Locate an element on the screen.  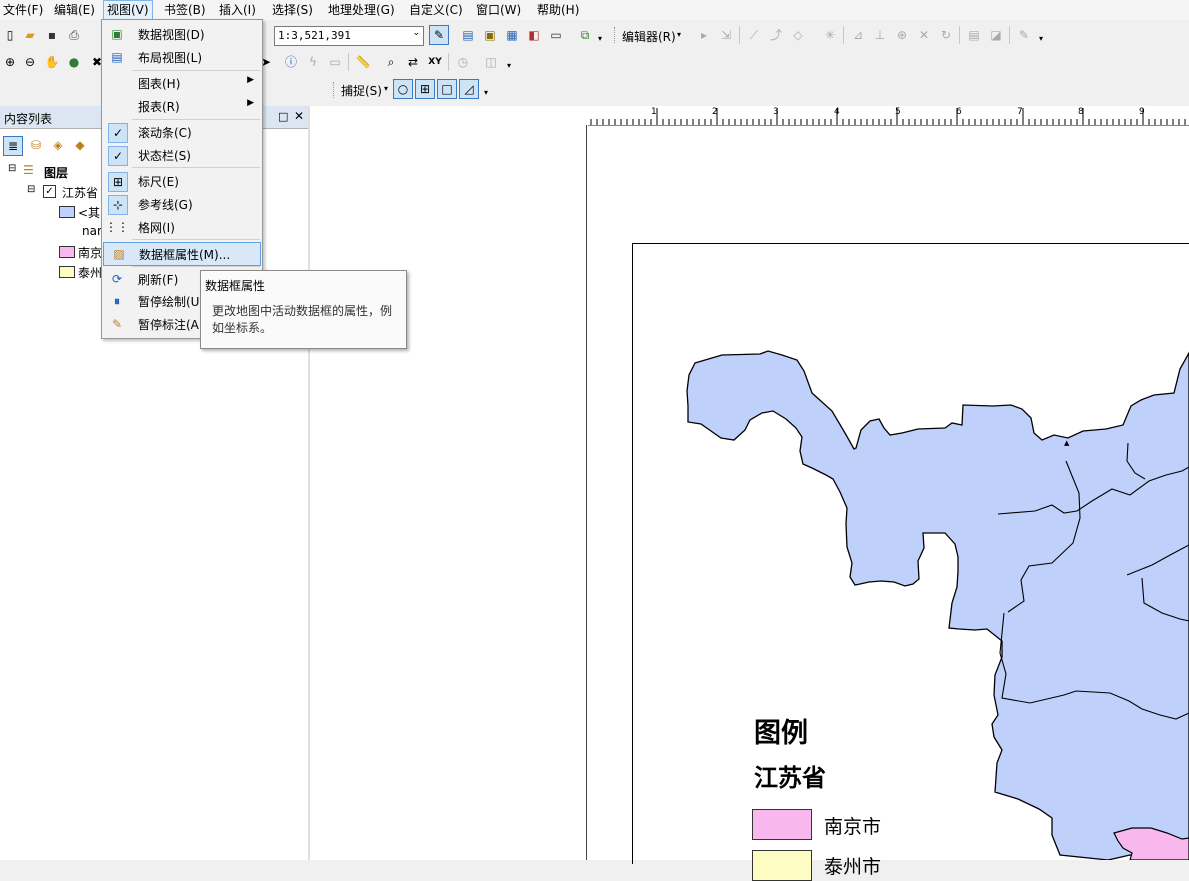
data-frame-label: 图层 is located at coordinates (56, 172).